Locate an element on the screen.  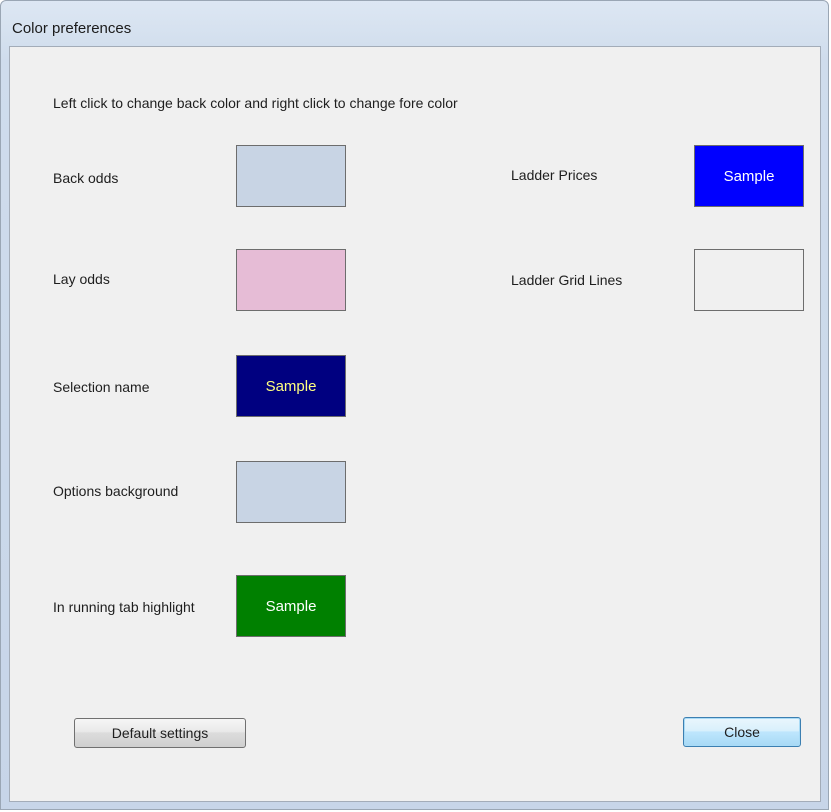
label-ladder-grid-lines: Ladder Grid Lines is located at coordinates (567, 280).